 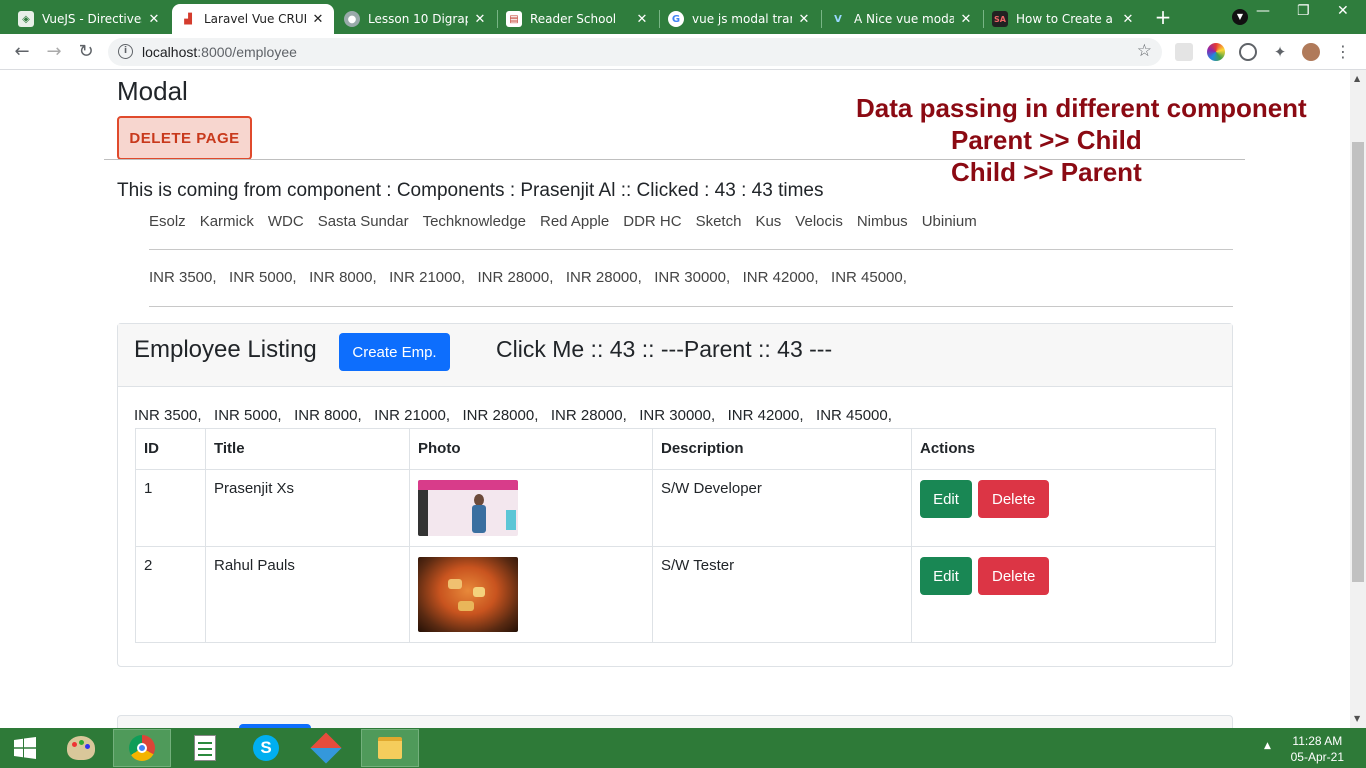 I want to click on divider, so click(x=691, y=306).